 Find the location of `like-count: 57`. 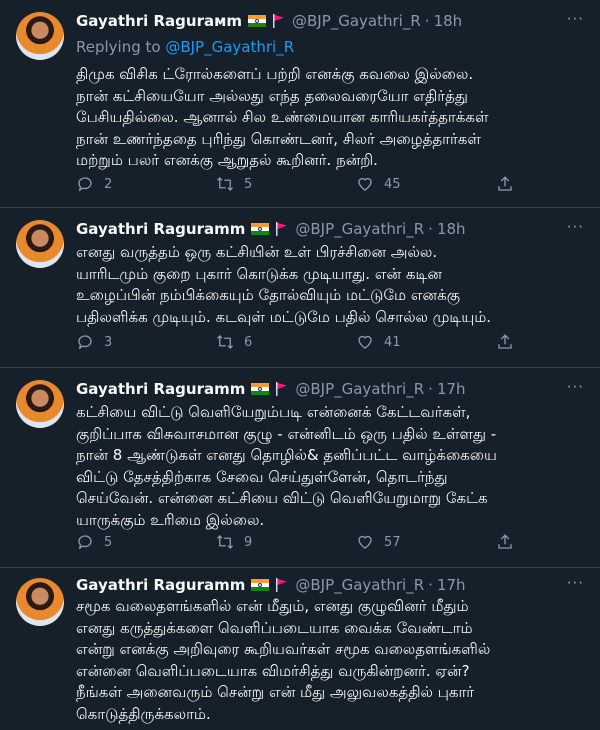

like-count: 57 is located at coordinates (392, 542).